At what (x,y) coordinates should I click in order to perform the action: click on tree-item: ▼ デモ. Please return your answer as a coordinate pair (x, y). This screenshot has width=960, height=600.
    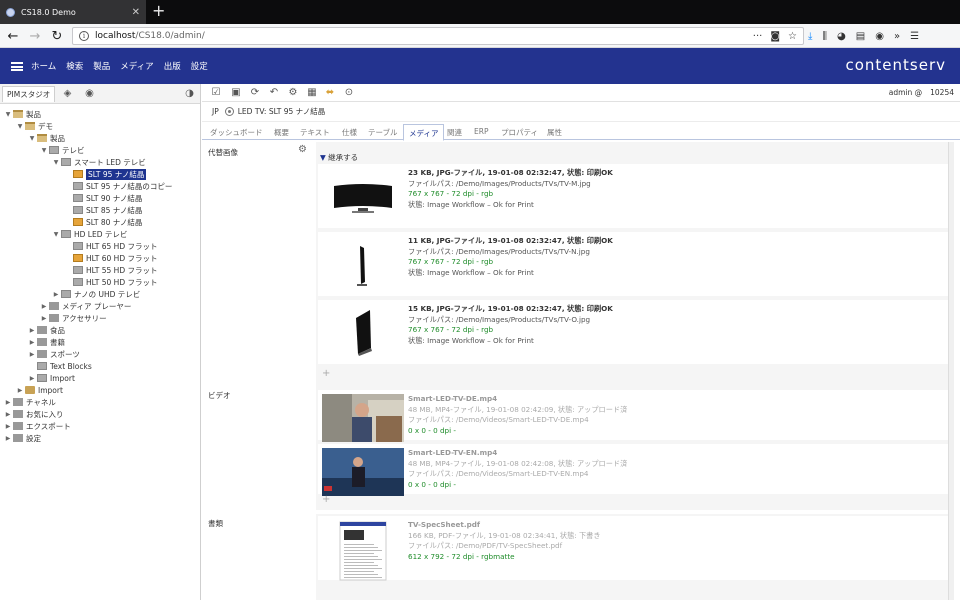
    Looking at the image, I should click on (34, 126).